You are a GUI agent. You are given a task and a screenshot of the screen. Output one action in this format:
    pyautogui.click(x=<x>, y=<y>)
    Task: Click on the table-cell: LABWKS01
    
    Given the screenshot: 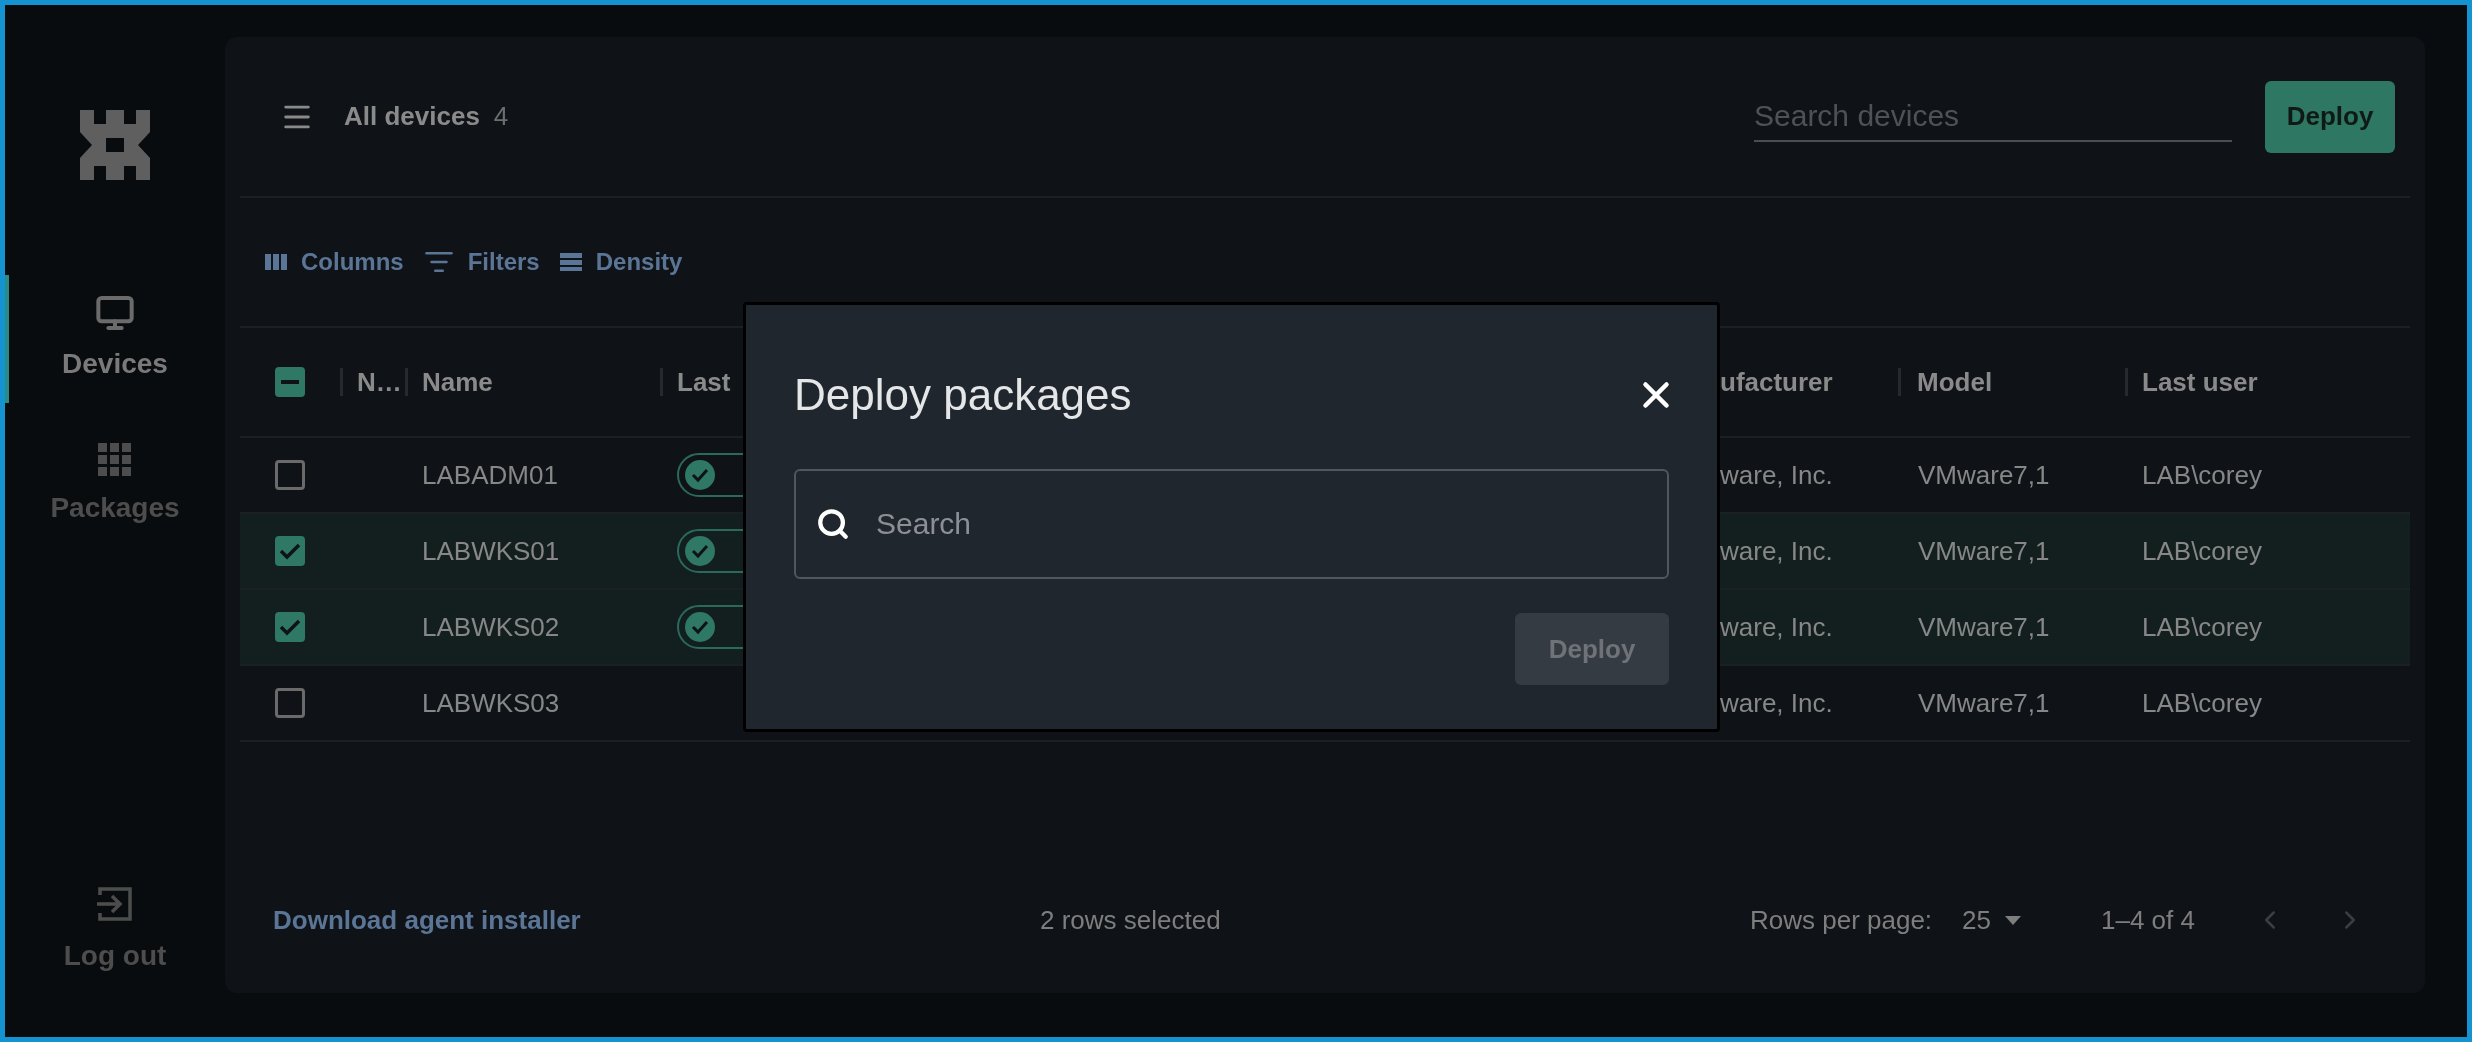 What is the action you would take?
    pyautogui.click(x=491, y=550)
    